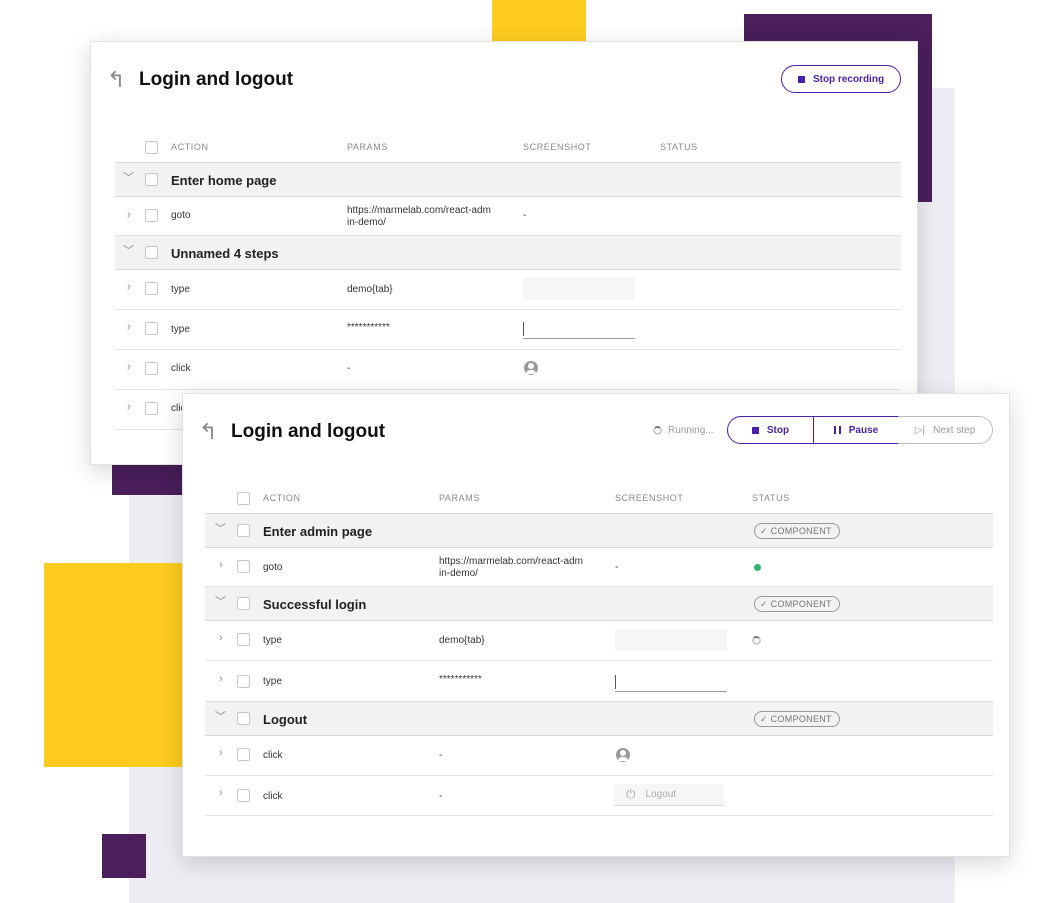  I want to click on group-row: ﹀ Successful login ✓ COMPONENT, so click(599, 604).